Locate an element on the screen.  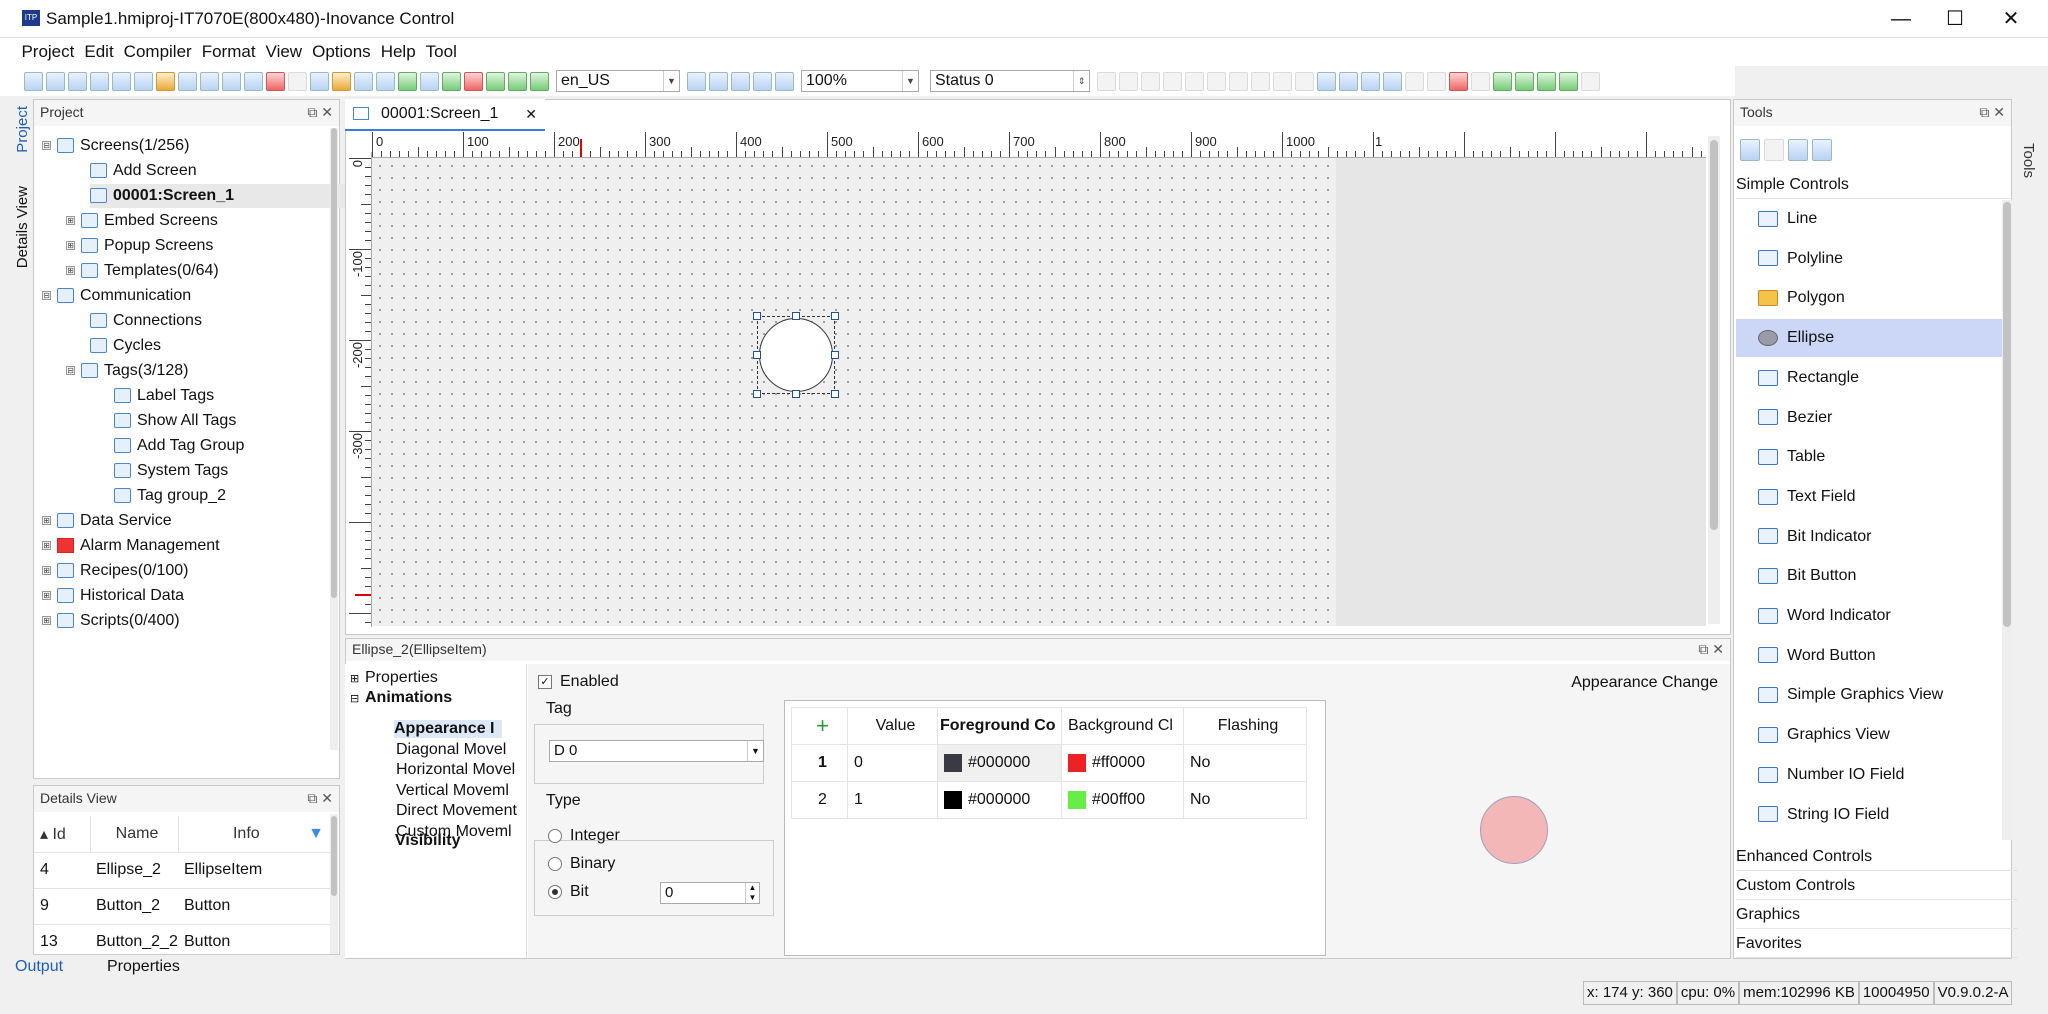
row-number: 2 is located at coordinates (819, 800).